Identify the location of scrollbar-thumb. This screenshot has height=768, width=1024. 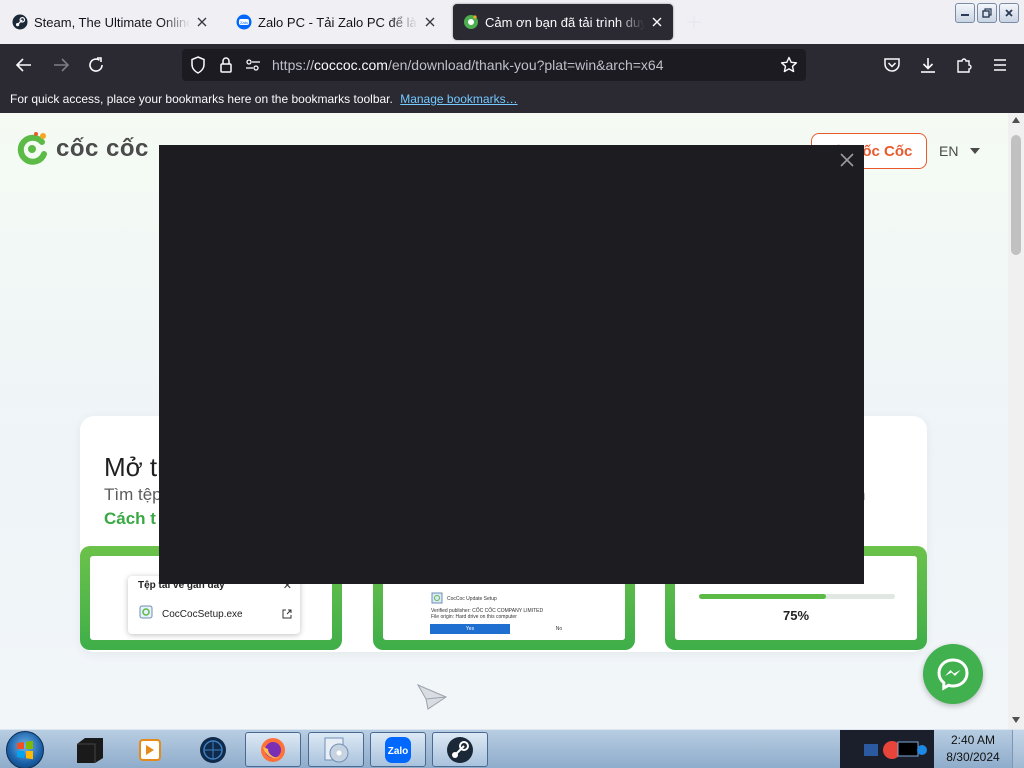
(1016, 195).